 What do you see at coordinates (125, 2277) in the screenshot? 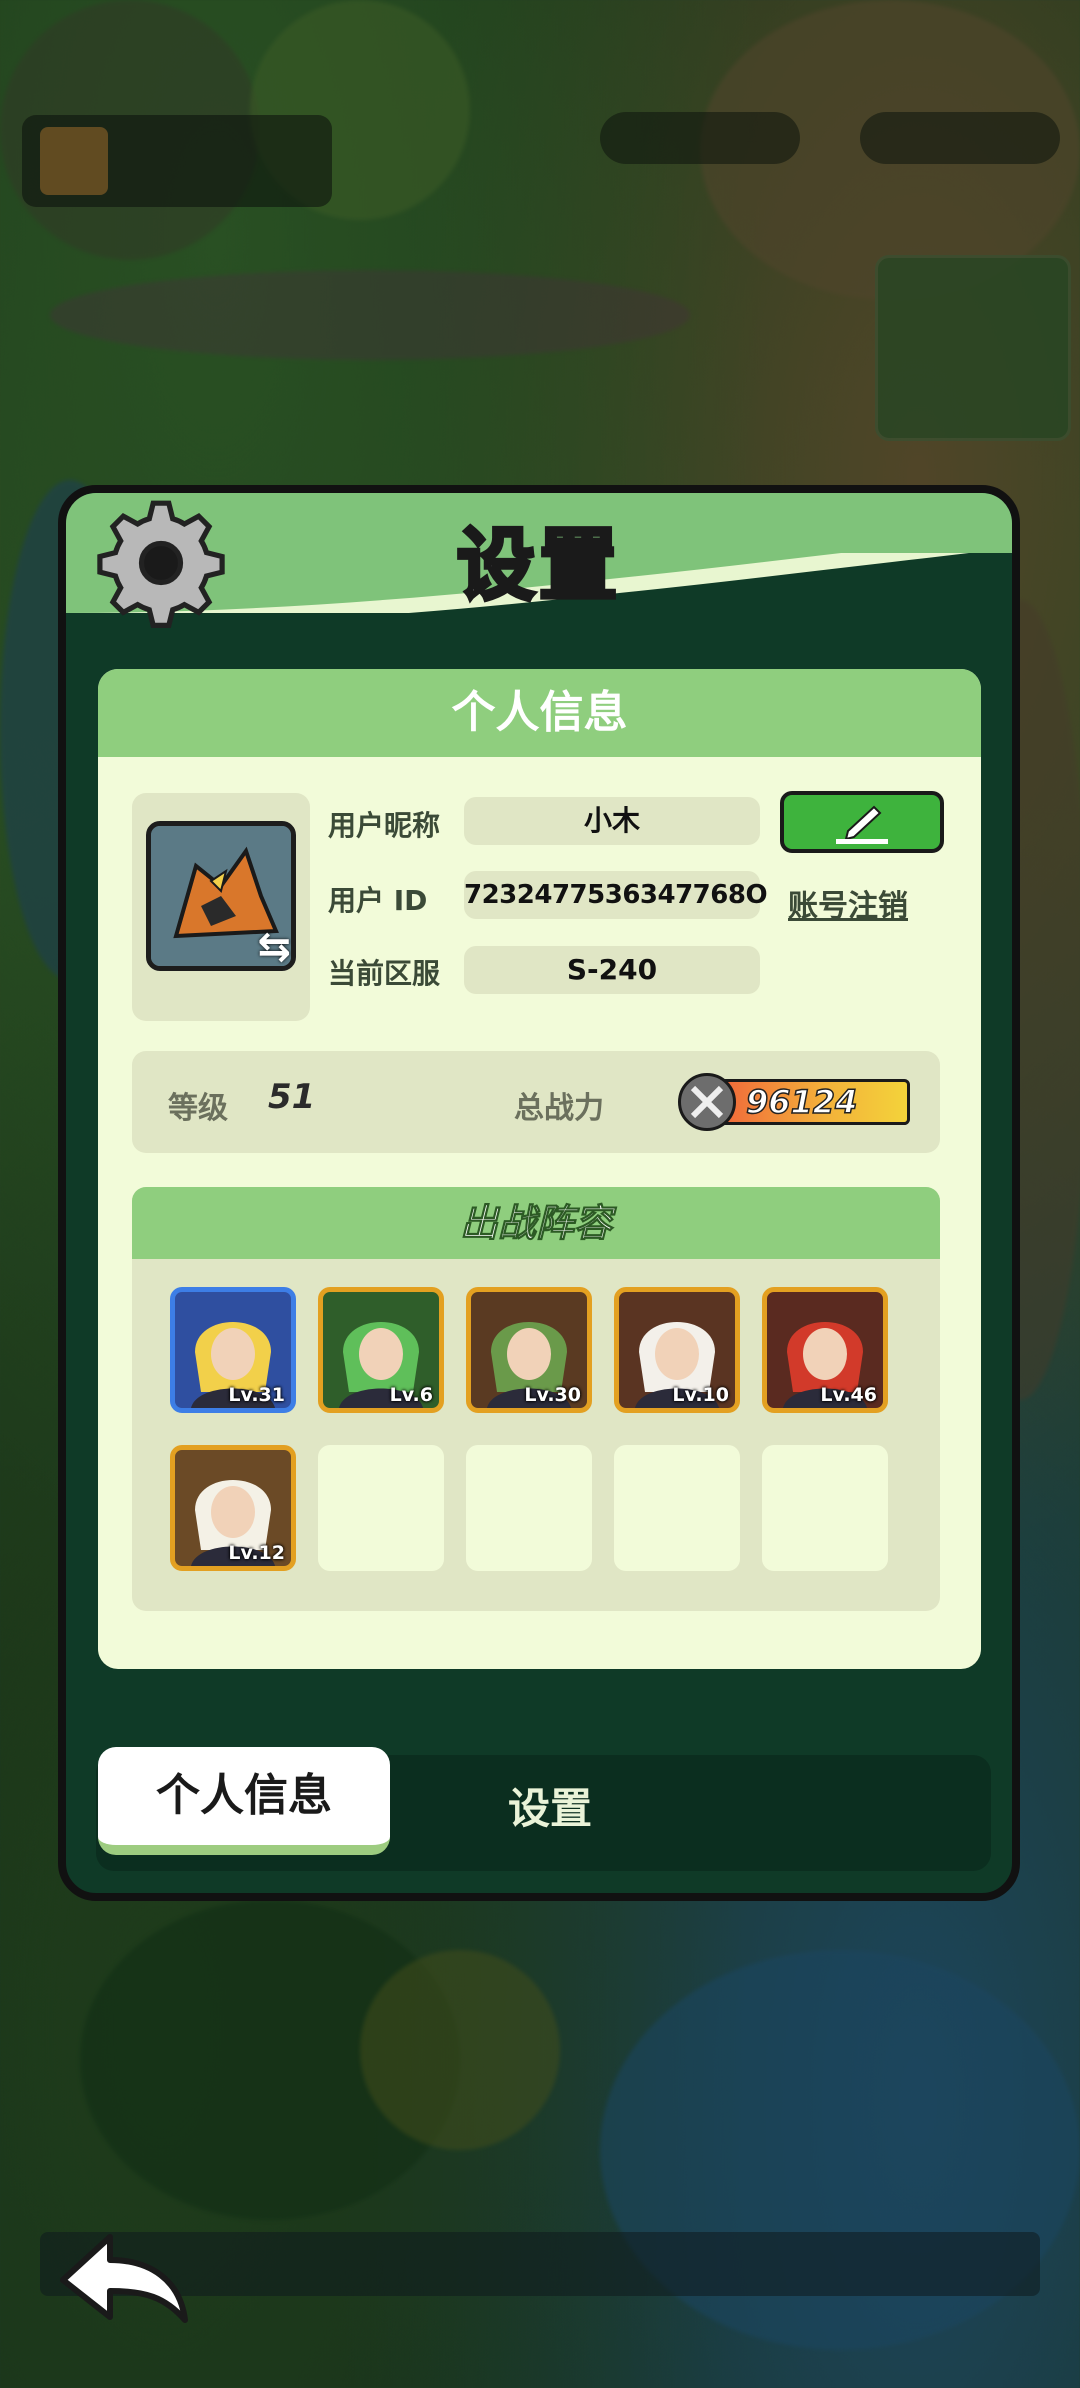
I see `back-arrow-icon` at bounding box center [125, 2277].